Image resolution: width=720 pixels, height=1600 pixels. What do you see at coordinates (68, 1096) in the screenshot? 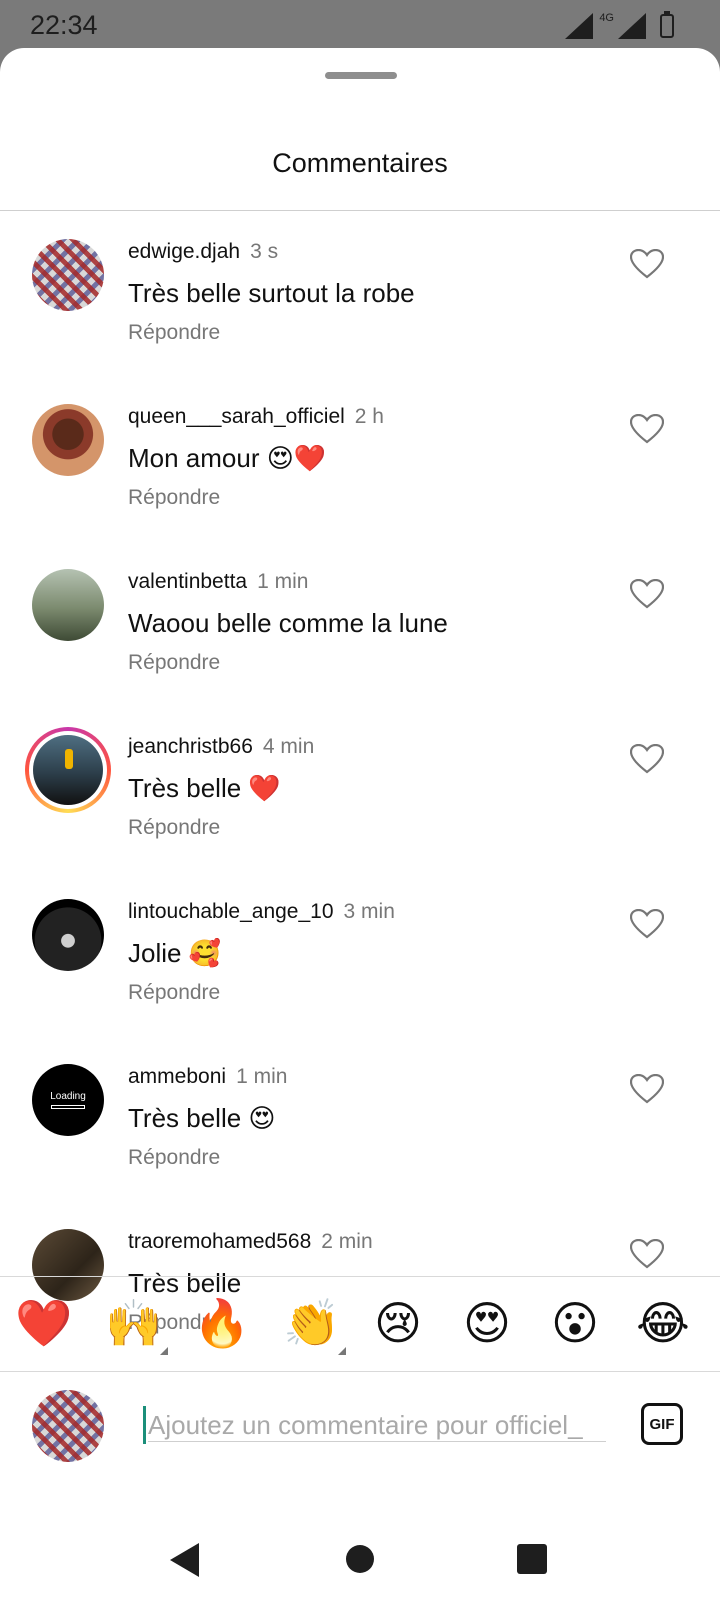
I see `avatar-loading-text: Loading` at bounding box center [68, 1096].